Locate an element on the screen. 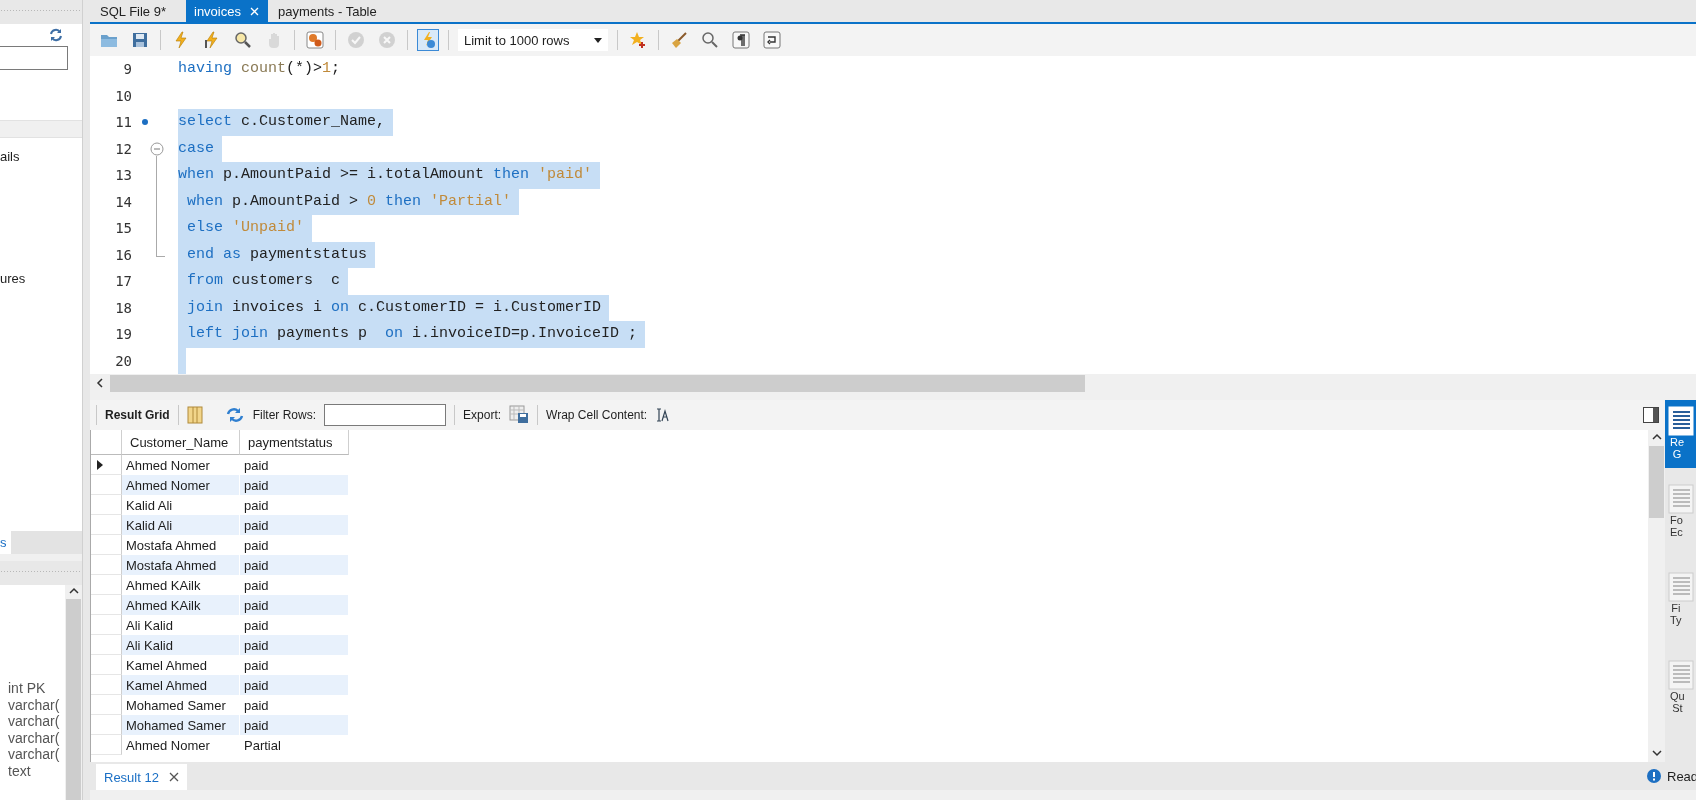 The width and height of the screenshot is (1696, 800). panel-tab: s is located at coordinates (5, 542).